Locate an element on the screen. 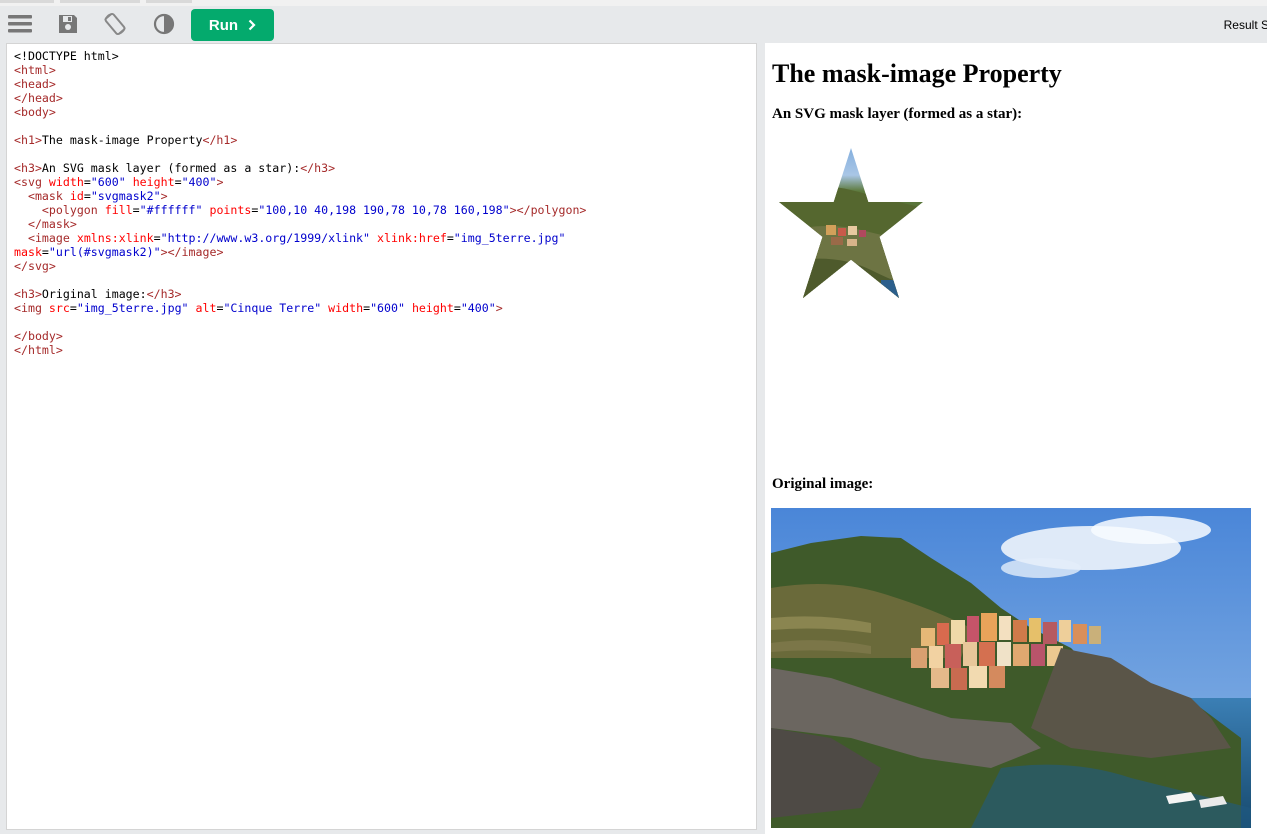 This screenshot has height=834, width=1267. code-token: </h1> is located at coordinates (220, 140).